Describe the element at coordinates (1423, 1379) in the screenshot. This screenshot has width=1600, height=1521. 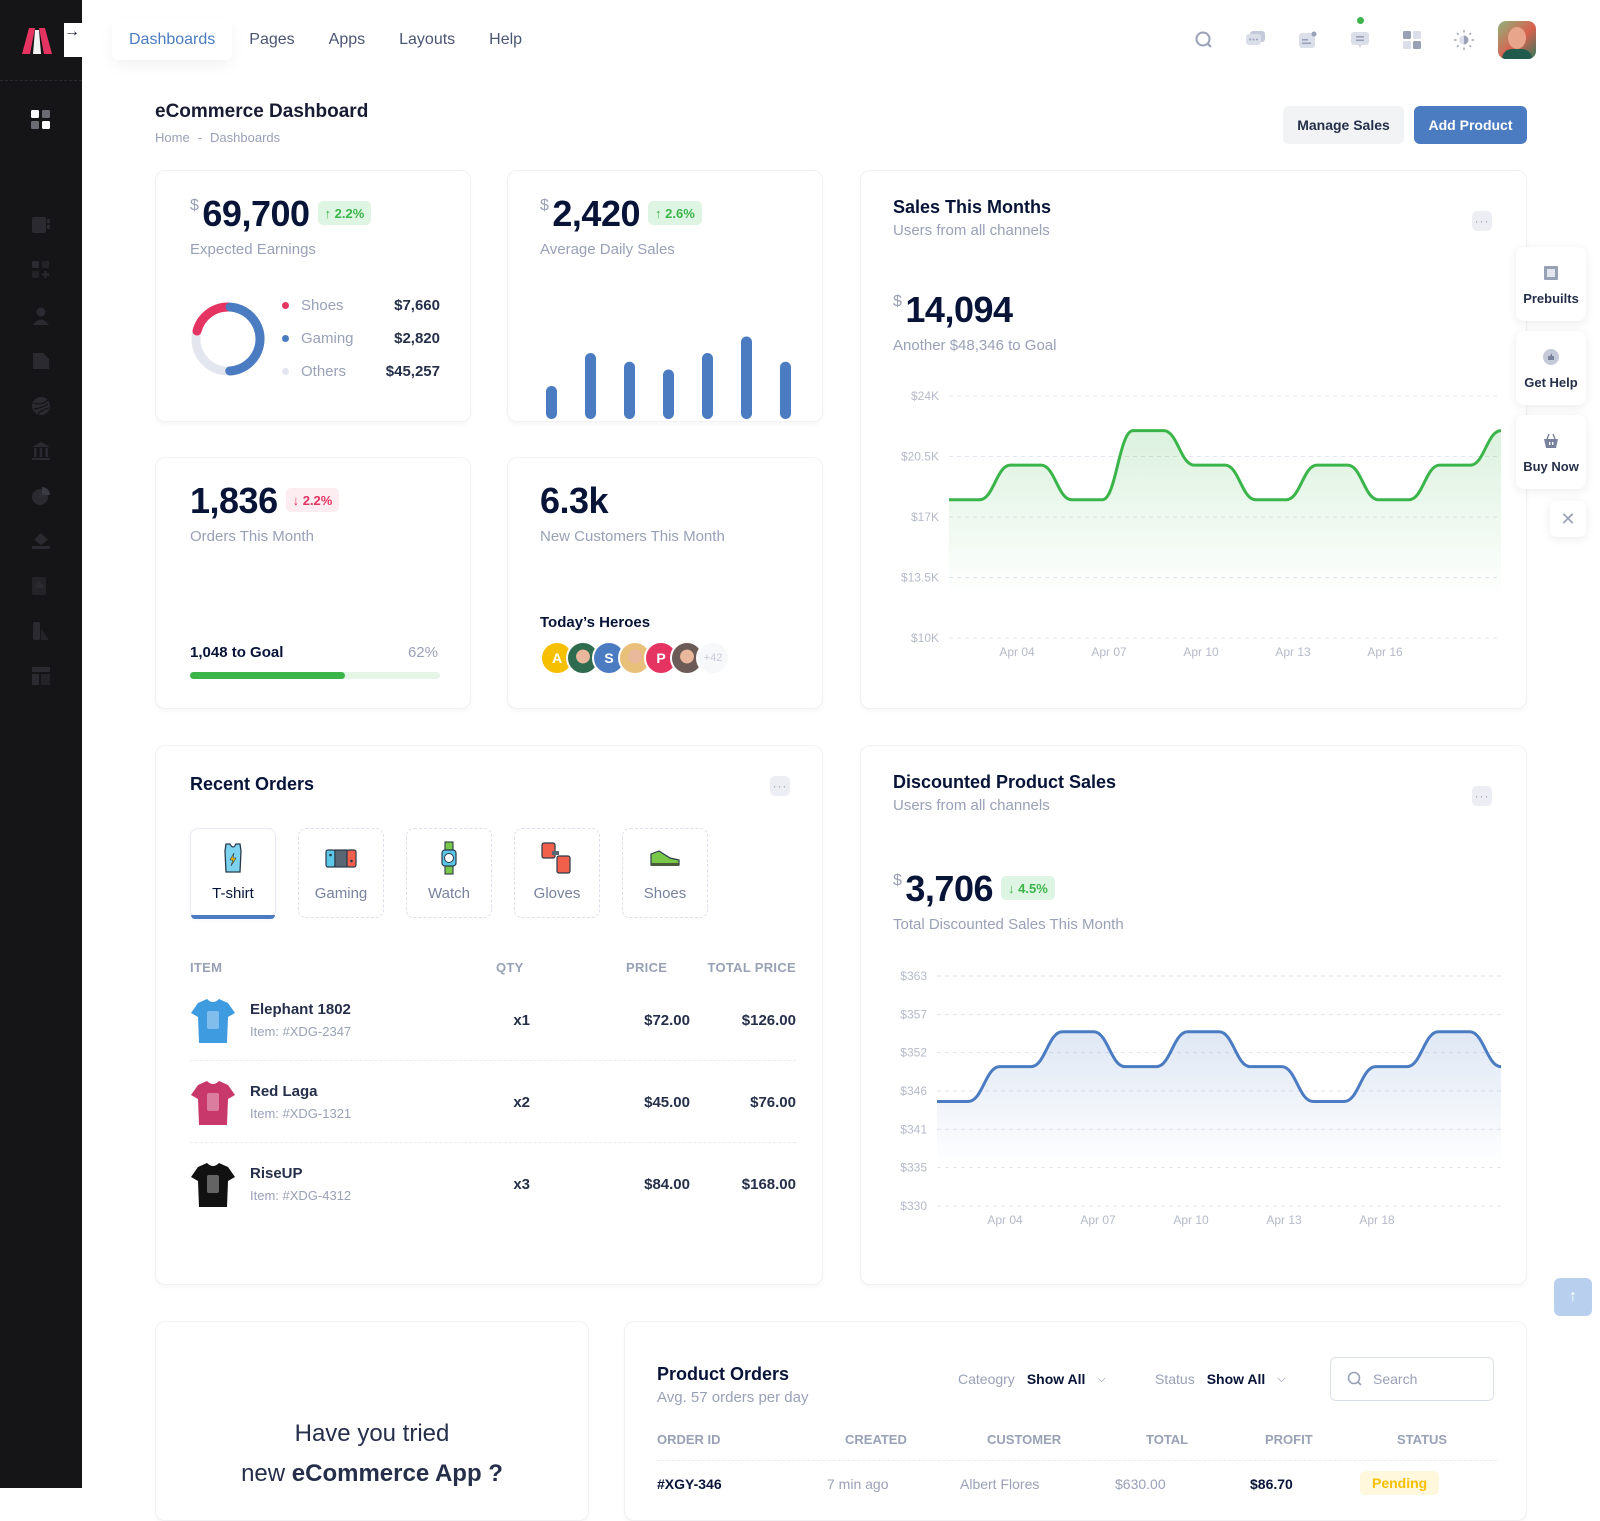
I see `orders-search-input` at that location.